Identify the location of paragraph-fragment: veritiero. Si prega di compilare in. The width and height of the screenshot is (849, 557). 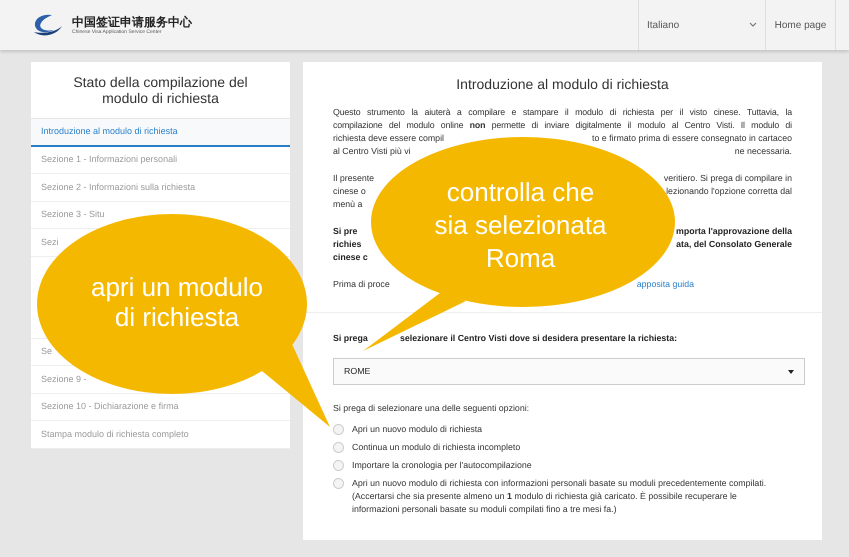
(728, 178).